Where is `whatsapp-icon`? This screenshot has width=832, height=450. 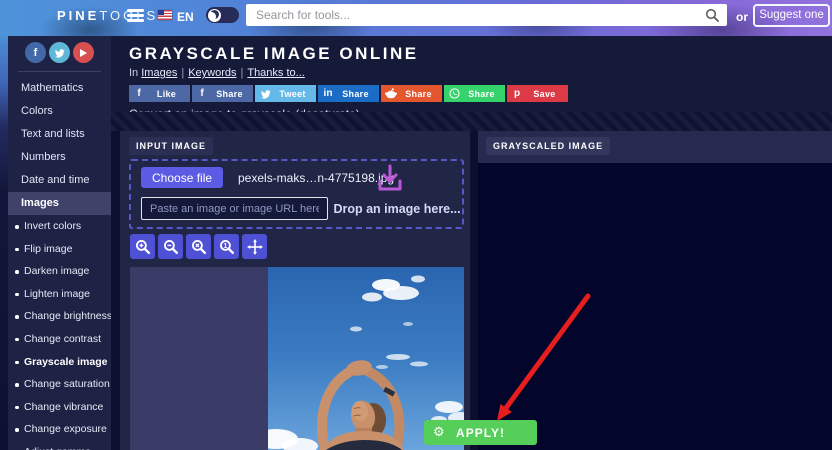 whatsapp-icon is located at coordinates (454, 93).